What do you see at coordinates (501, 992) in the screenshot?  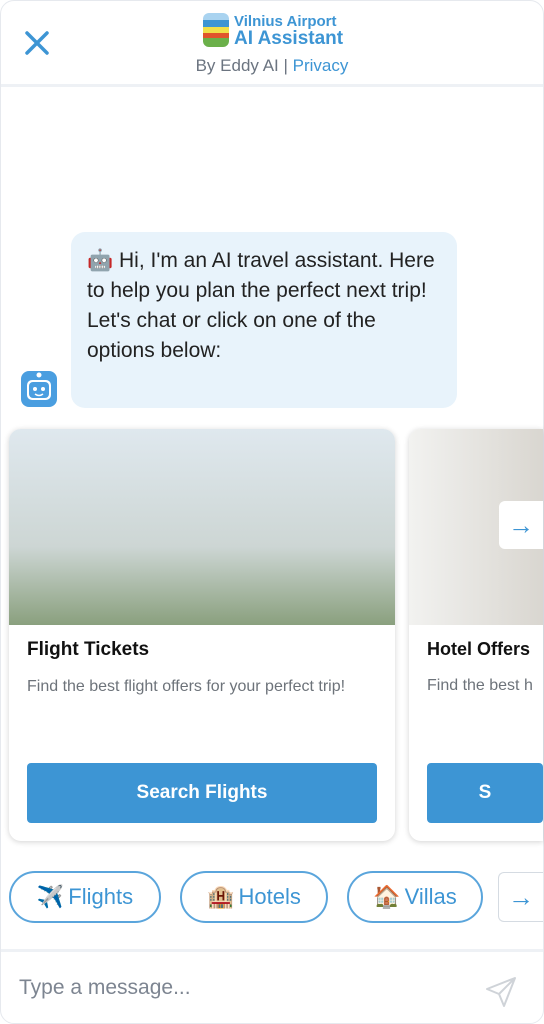 I see `send-icon` at bounding box center [501, 992].